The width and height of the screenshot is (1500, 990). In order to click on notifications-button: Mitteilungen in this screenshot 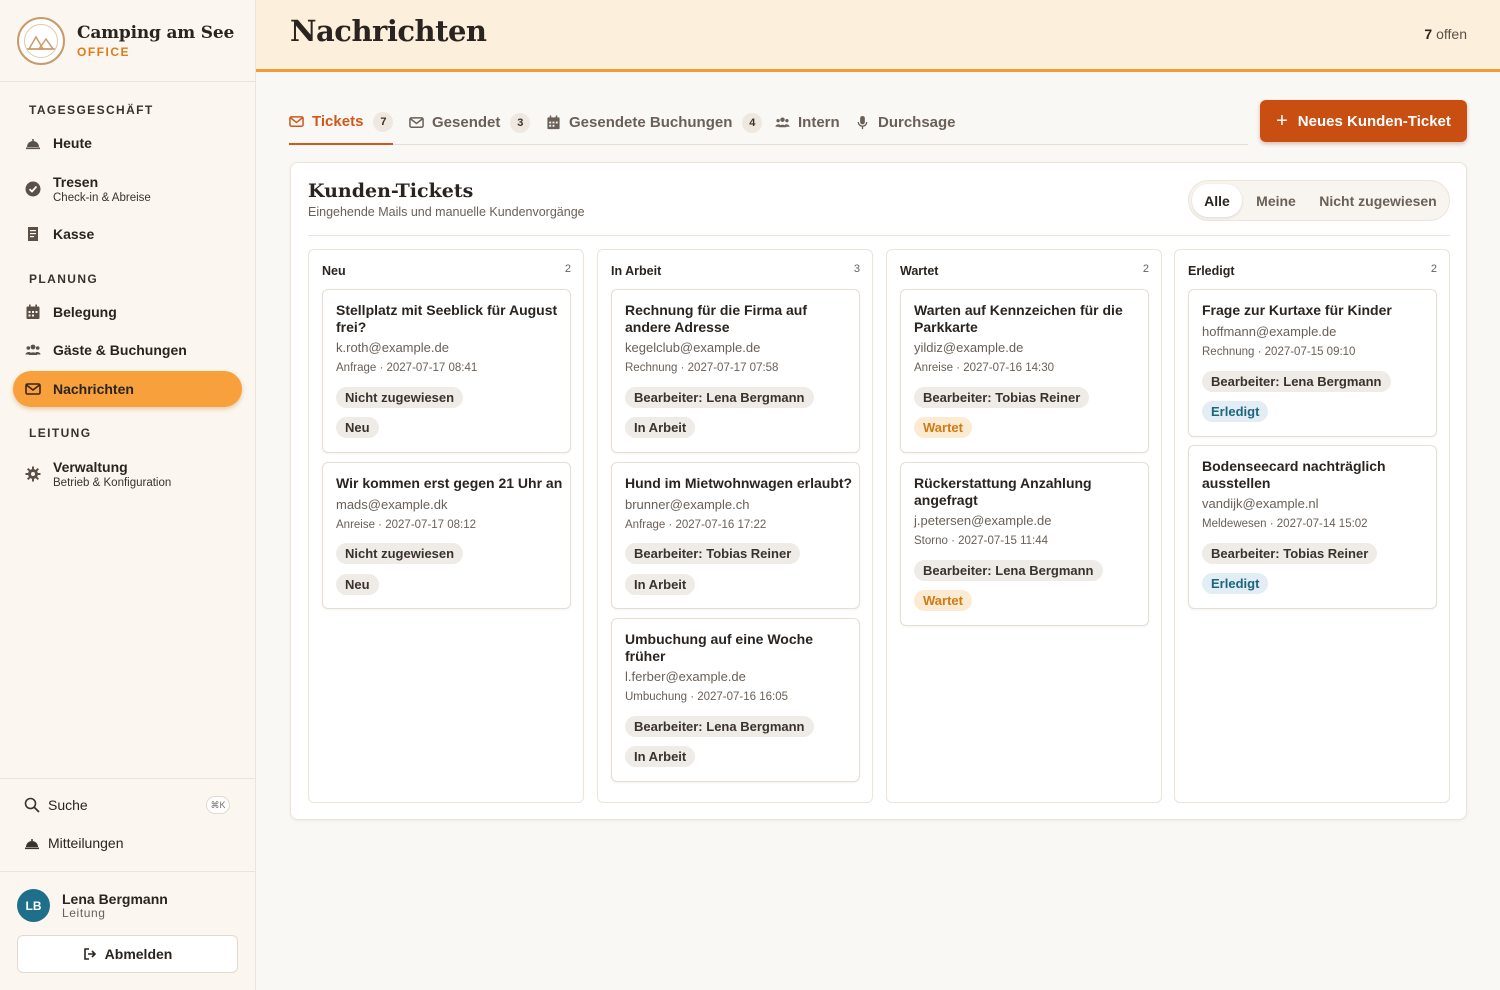, I will do `click(74, 843)`.